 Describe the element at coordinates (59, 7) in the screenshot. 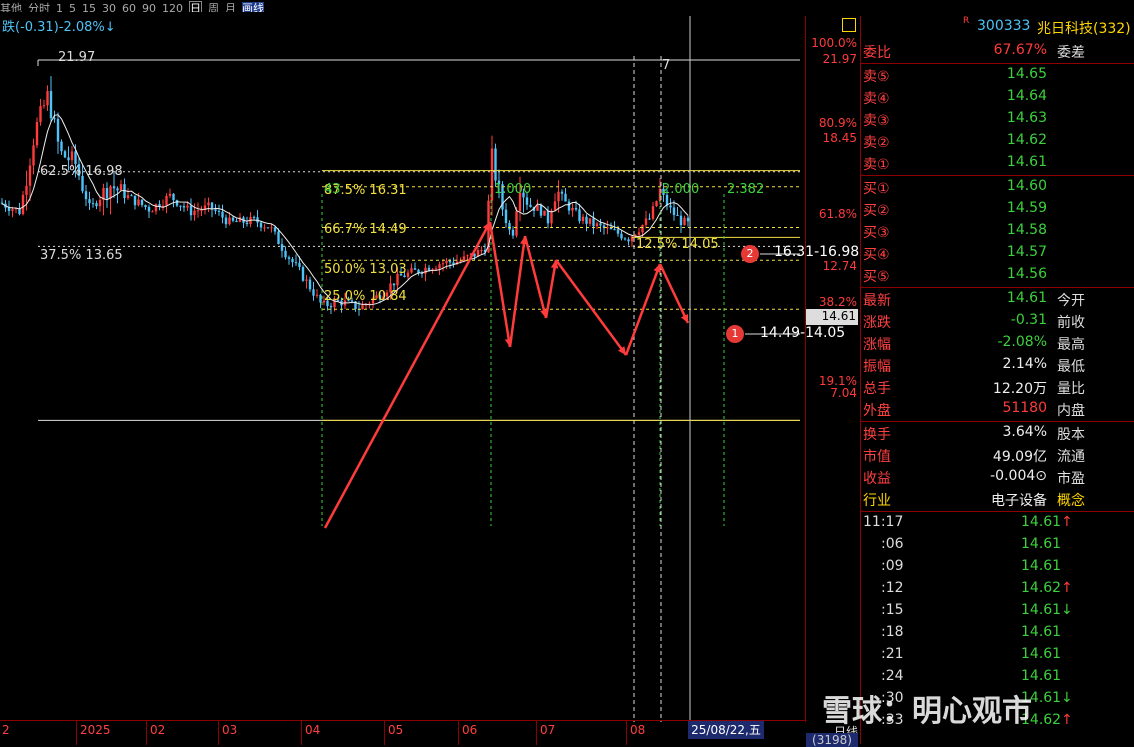

I see `period-button-2: 1` at that location.